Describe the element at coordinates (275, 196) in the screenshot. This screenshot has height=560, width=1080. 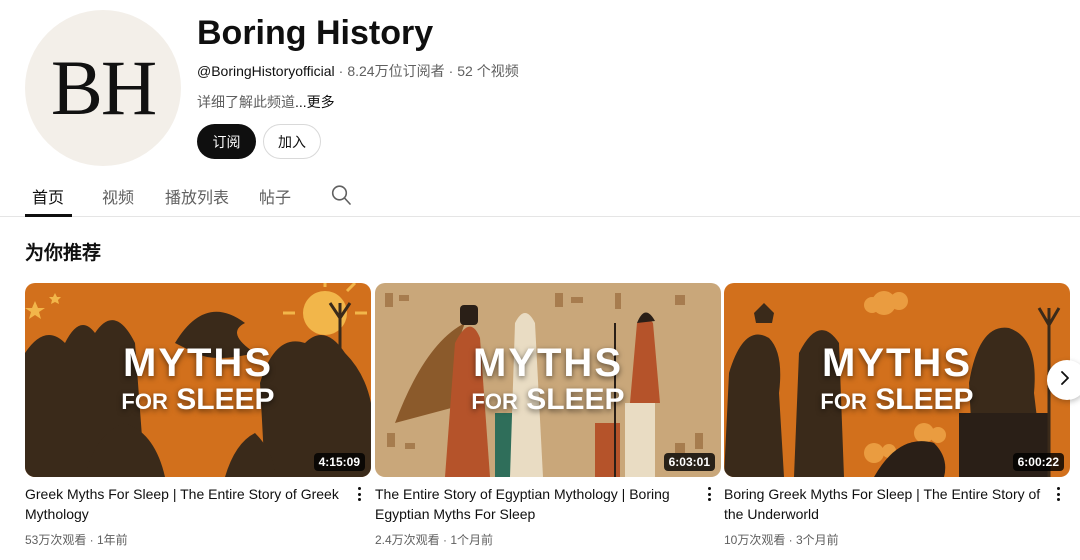
I see `tab-posts: 帖子` at that location.